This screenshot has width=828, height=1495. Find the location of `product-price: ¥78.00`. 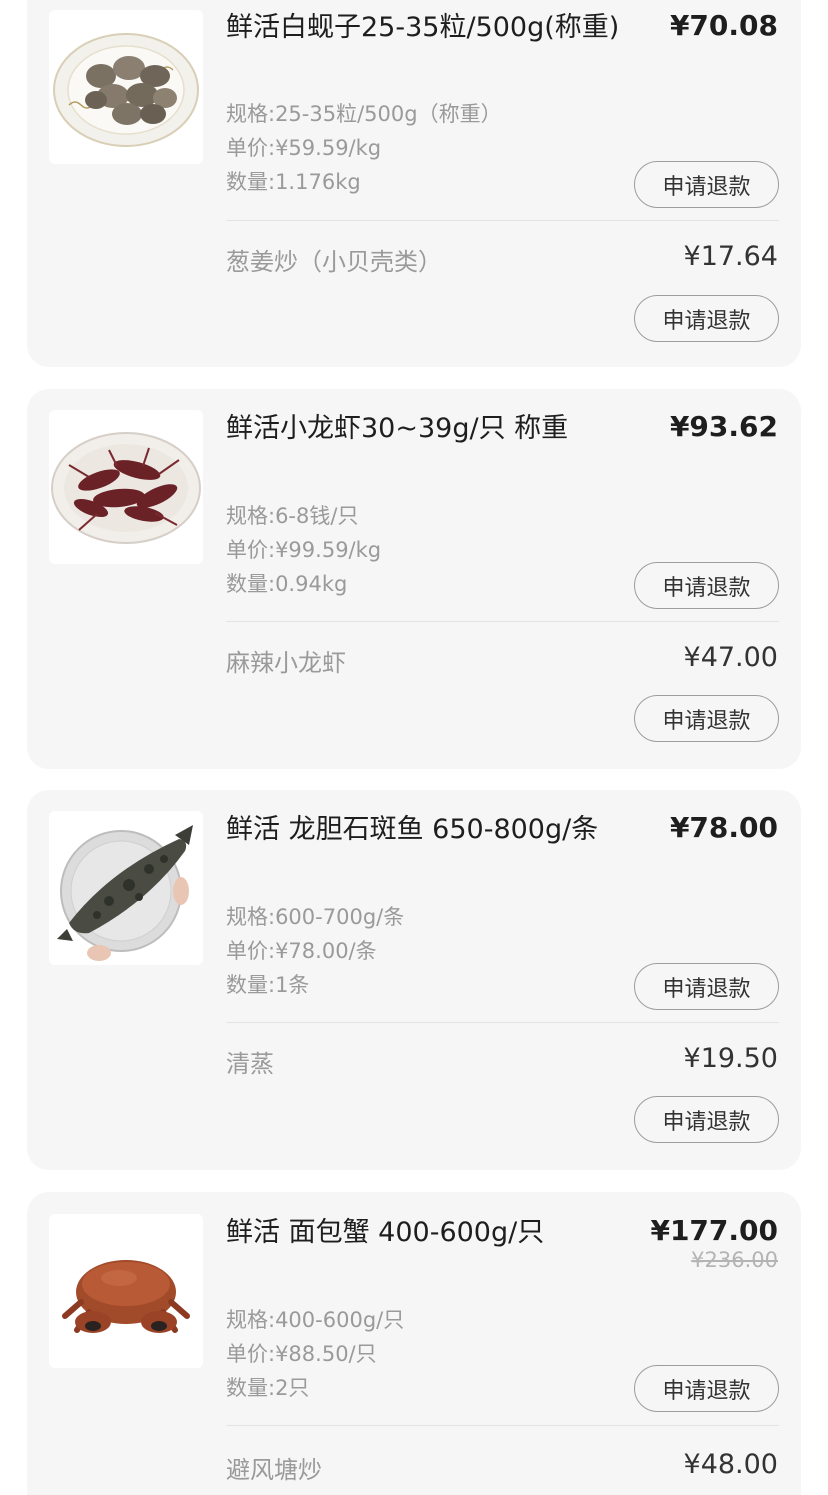

product-price: ¥78.00 is located at coordinates (723, 827).